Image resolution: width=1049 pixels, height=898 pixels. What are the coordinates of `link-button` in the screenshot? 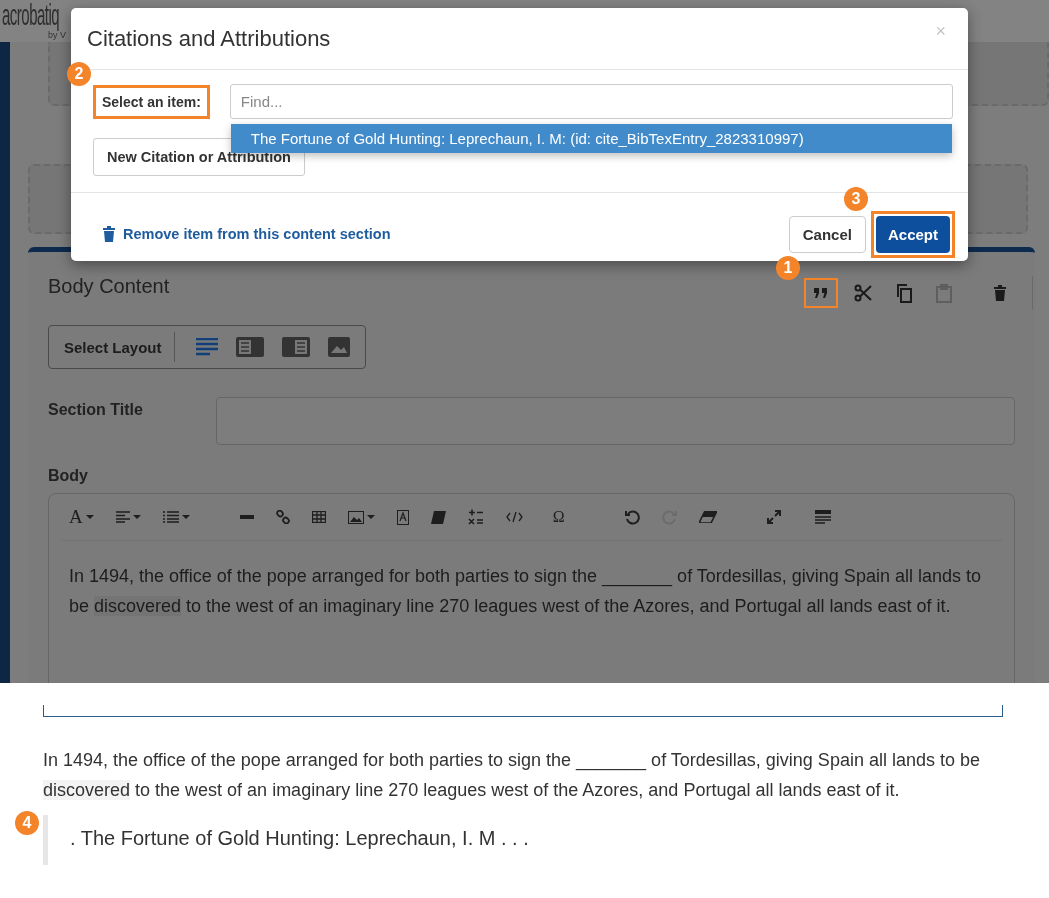 It's located at (282, 517).